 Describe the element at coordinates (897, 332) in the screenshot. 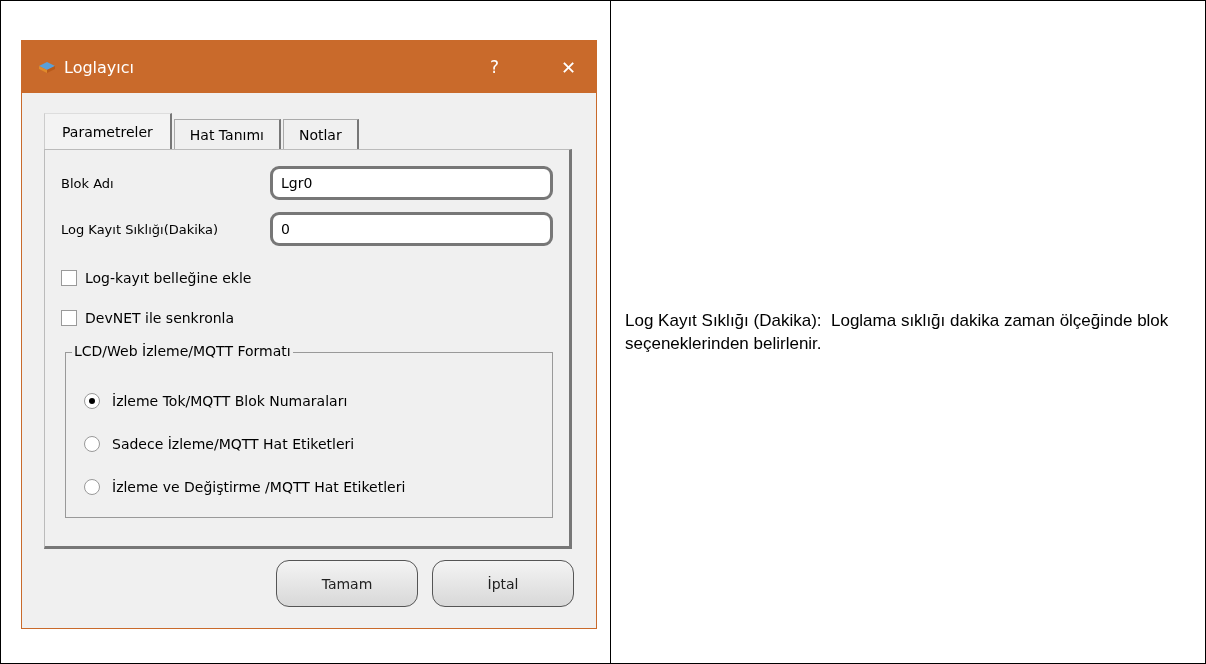

I see `description-text: Log Kayıt Sıklığı (Dakika): Loglama sıklığı dakika zaman ölçeğinde blok seçeneklerinden belirlenir.` at that location.